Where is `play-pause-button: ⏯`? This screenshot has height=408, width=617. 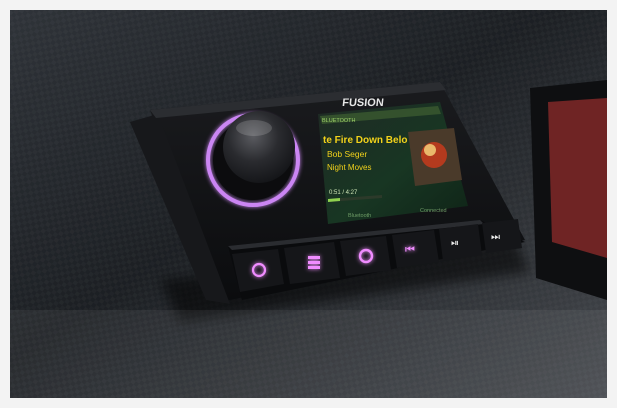 play-pause-button: ⏯ is located at coordinates (460, 242).